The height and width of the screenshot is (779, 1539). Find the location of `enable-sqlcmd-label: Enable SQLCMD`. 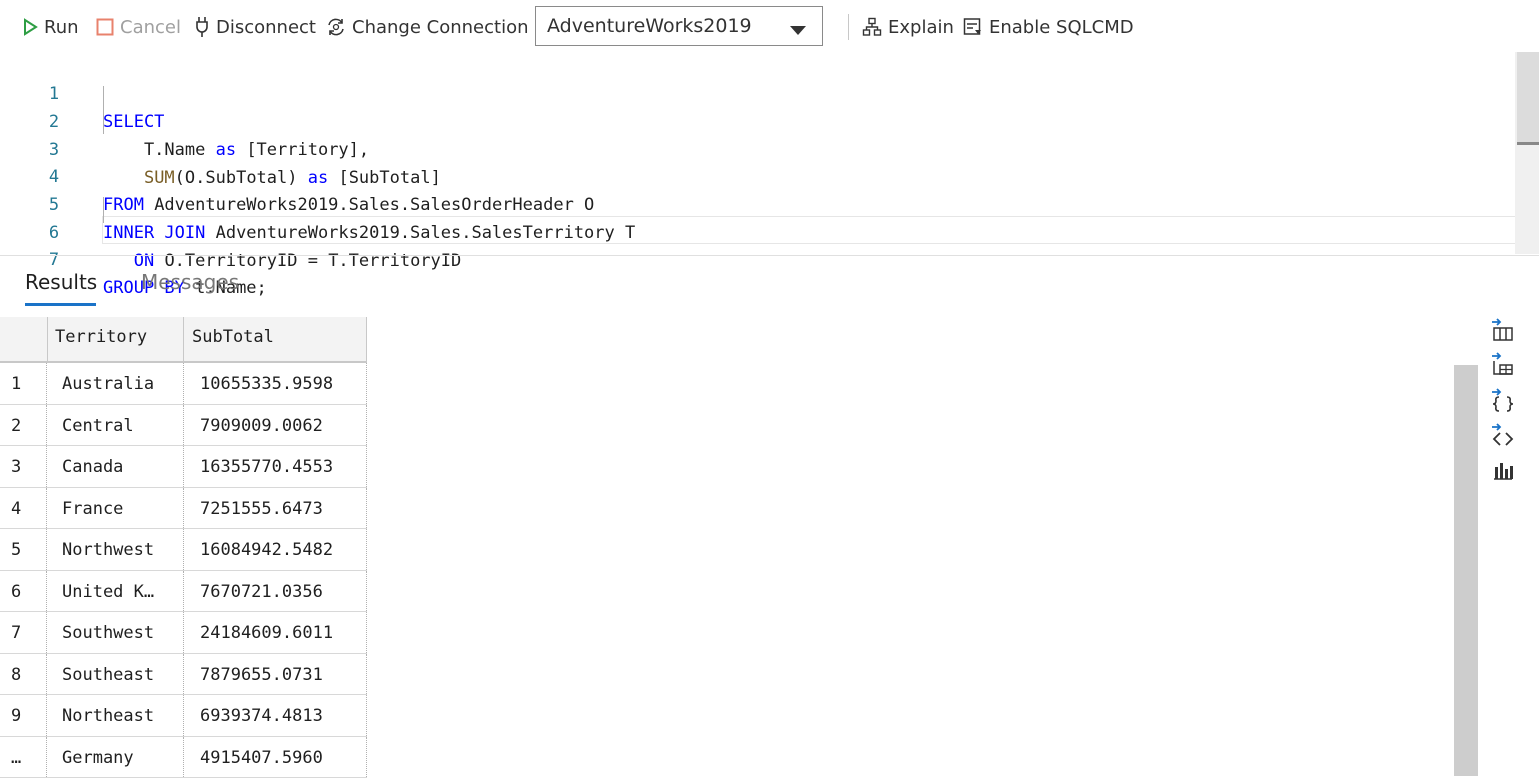

enable-sqlcmd-label: Enable SQLCMD is located at coordinates (1061, 27).